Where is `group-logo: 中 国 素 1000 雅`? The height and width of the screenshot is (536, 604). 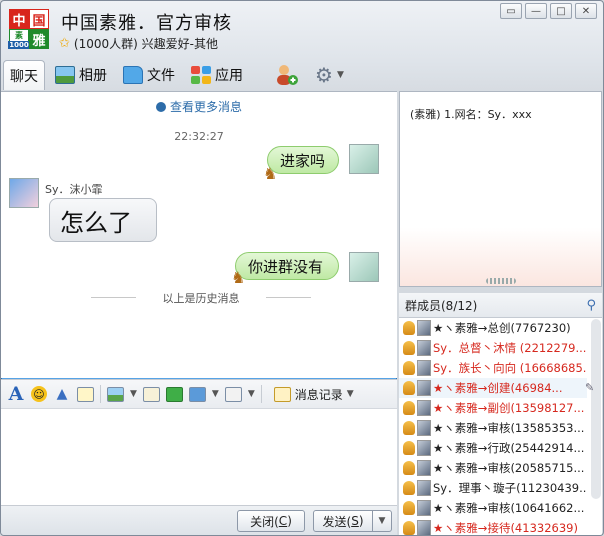
group-logo: 中 国 素 1000 雅 is located at coordinates (28, 29).